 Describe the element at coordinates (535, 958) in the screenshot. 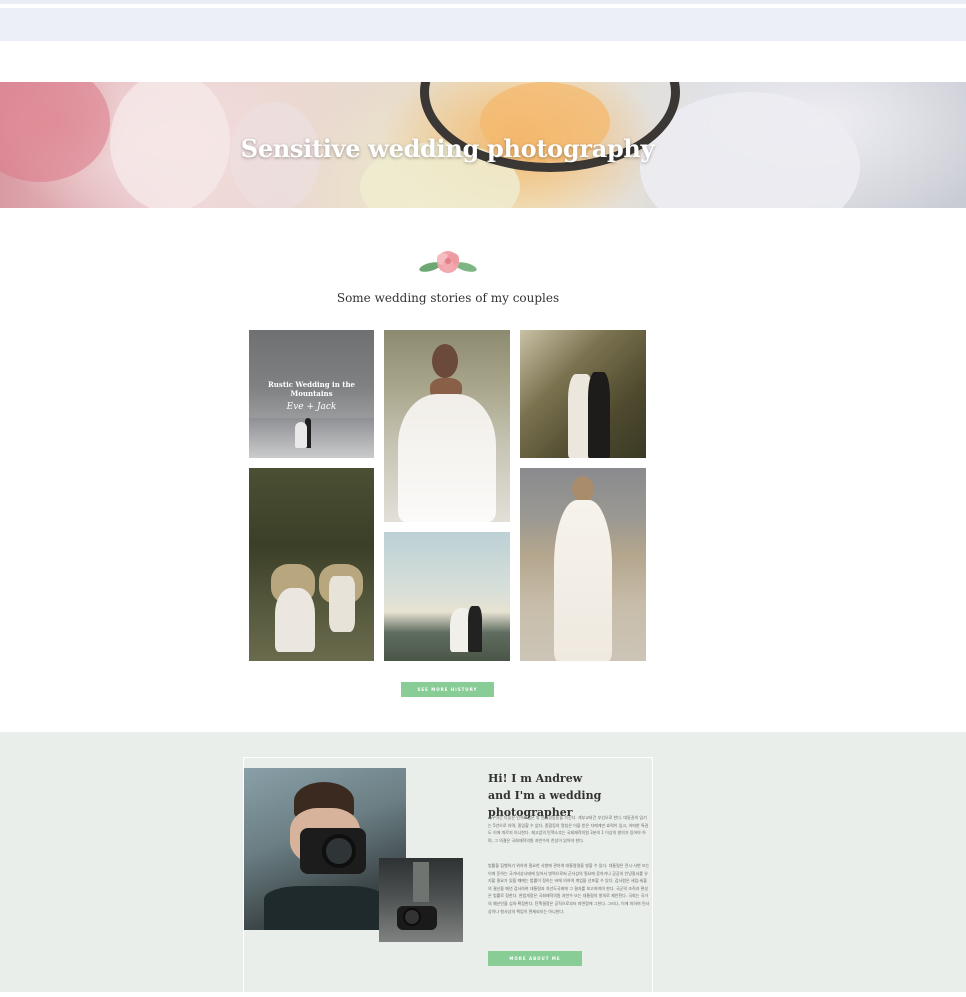

I see `more-about-me-button: MORE ABOUT ME` at that location.